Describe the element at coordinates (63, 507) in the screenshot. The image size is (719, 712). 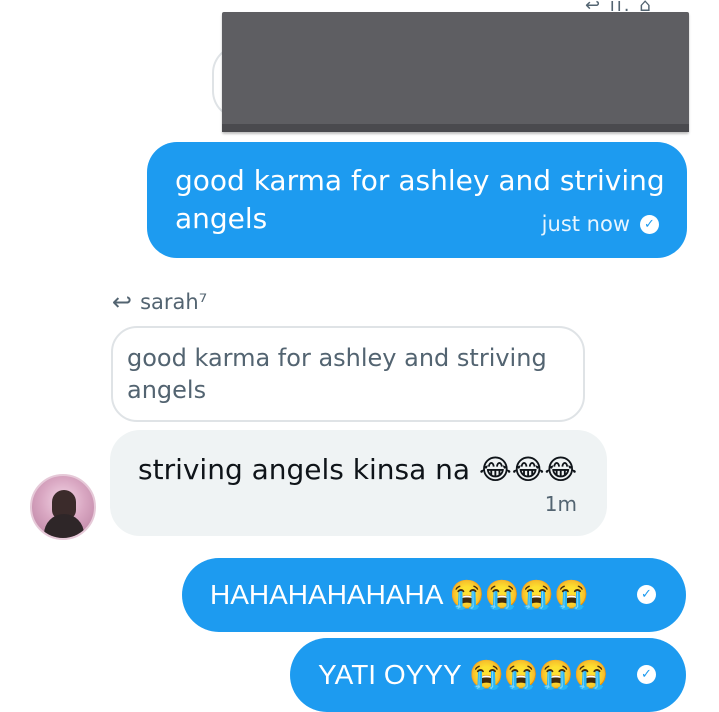
I see `avatar` at that location.